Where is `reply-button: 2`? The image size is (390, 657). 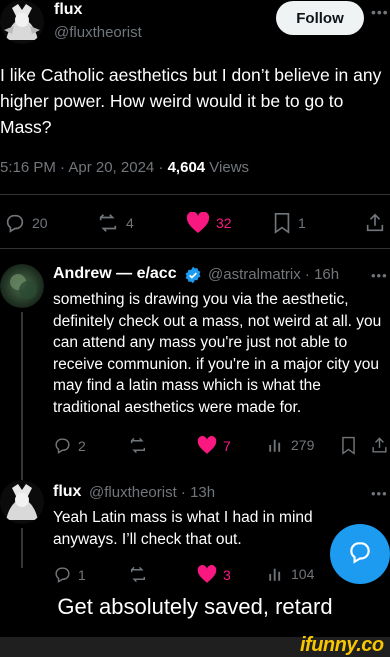 reply-button: 2 is located at coordinates (69, 445).